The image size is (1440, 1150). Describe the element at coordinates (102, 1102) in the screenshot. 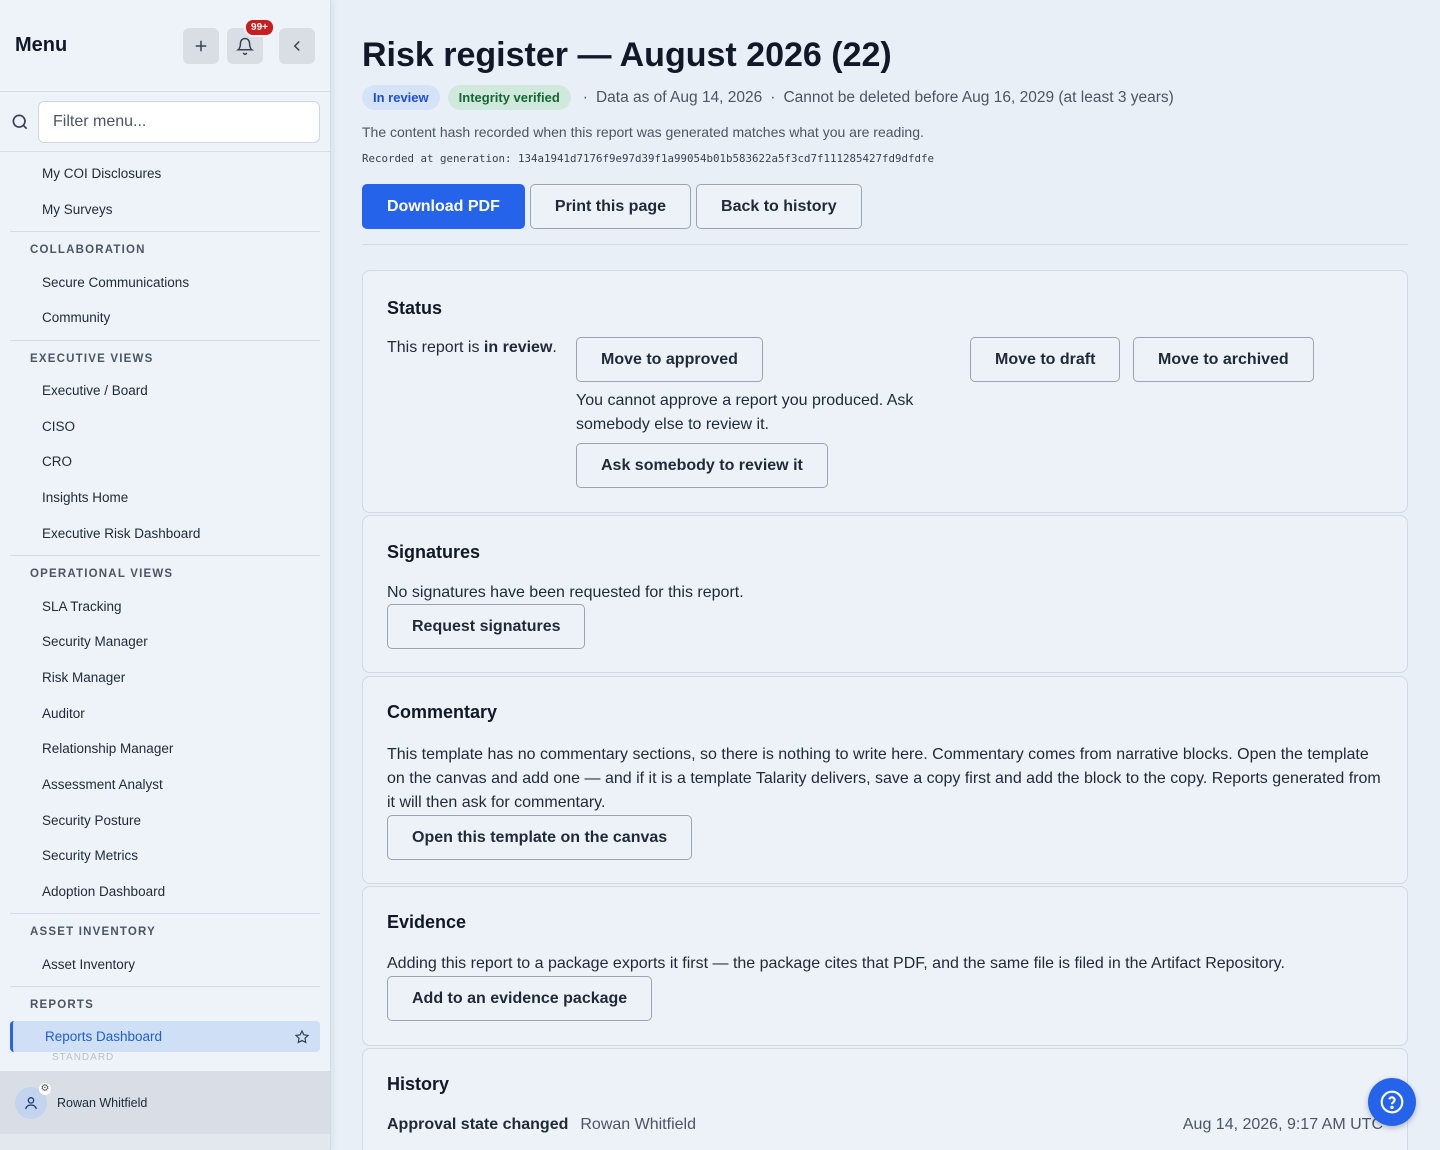

I see `user-name: Rowan Whitfield` at that location.